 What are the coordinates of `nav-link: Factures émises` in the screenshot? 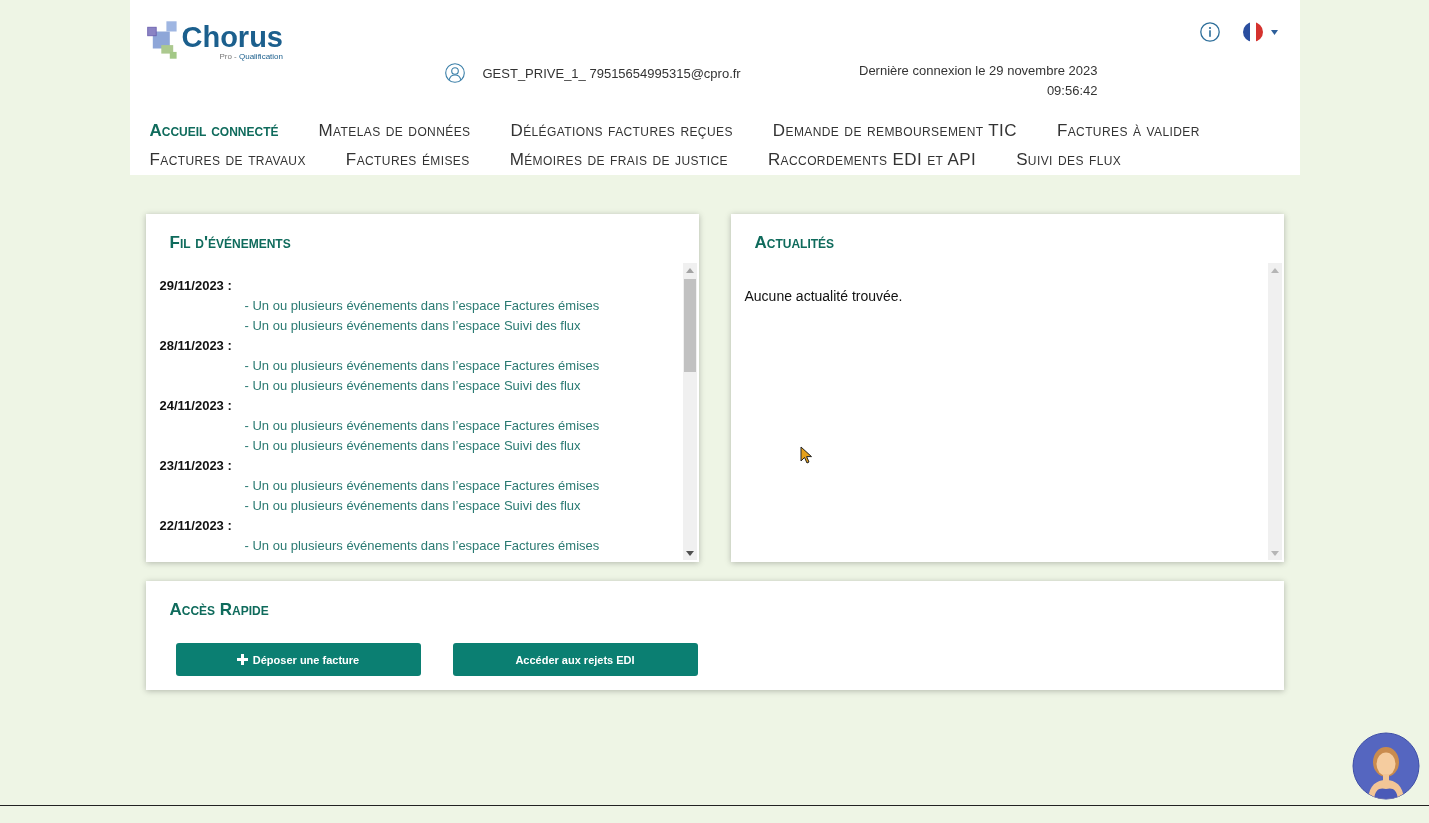 It's located at (407, 159).